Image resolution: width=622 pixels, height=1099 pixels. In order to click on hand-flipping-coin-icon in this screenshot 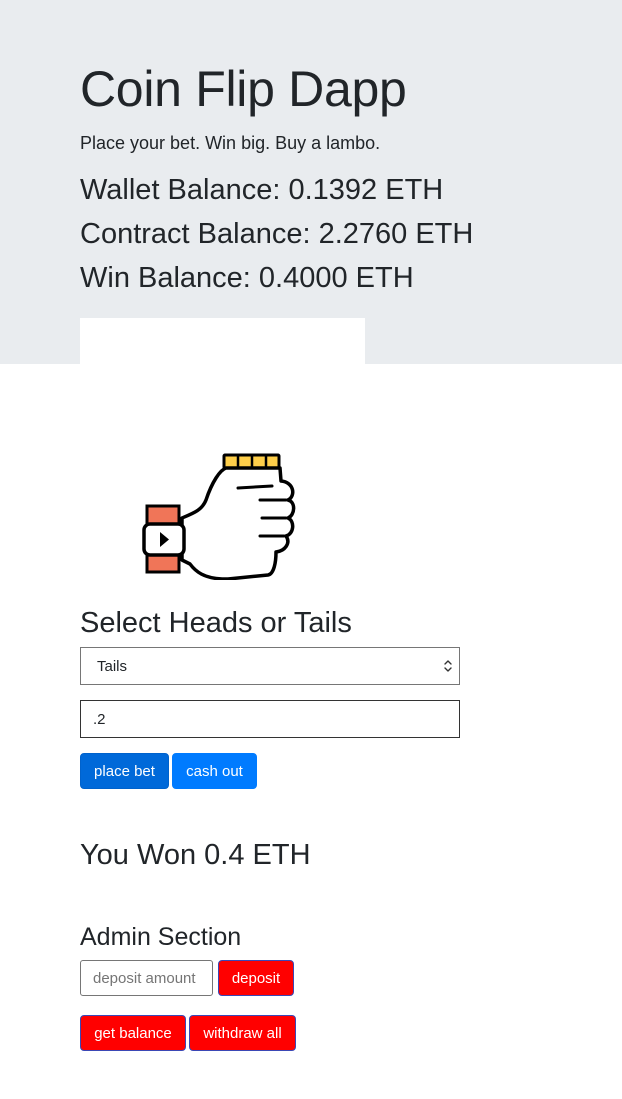, I will do `click(219, 516)`.